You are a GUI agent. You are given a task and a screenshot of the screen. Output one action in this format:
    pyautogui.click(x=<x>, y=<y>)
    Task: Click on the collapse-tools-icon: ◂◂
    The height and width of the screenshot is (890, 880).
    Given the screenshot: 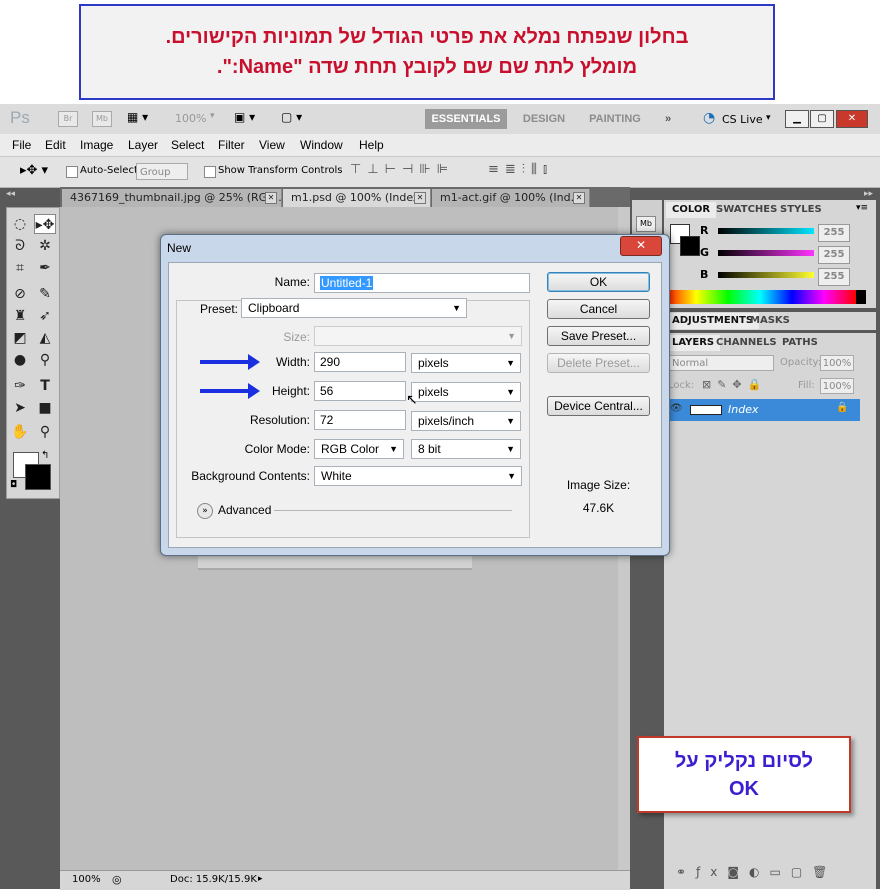 What is the action you would take?
    pyautogui.click(x=10, y=194)
    